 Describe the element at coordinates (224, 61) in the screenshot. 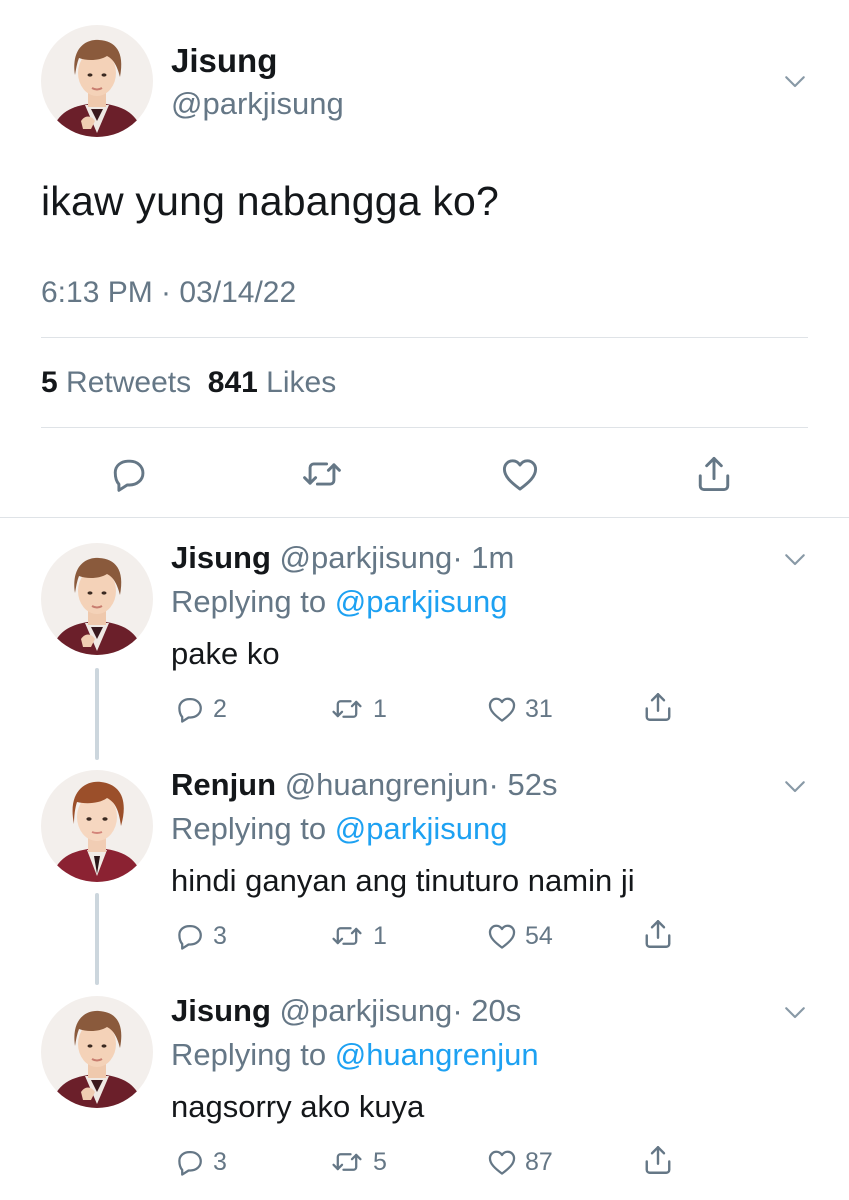

I see `author-name: Jisung` at that location.